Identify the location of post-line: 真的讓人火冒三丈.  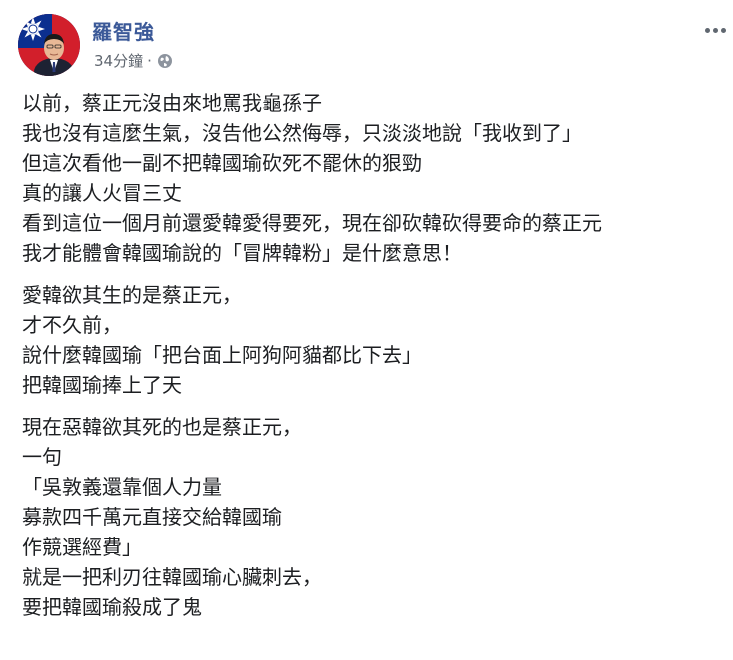
(102, 193).